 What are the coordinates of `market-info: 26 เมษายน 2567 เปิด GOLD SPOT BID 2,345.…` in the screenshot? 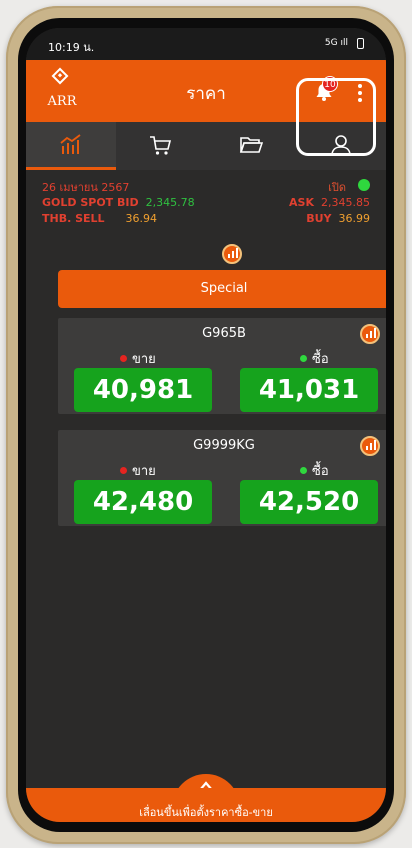 It's located at (206, 206).